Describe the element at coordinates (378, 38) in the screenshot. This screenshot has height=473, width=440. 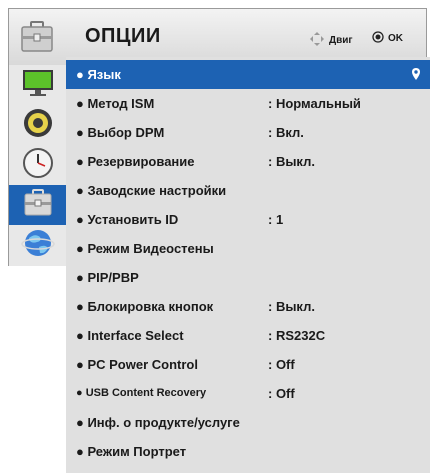
I see `ok-button-icon` at that location.